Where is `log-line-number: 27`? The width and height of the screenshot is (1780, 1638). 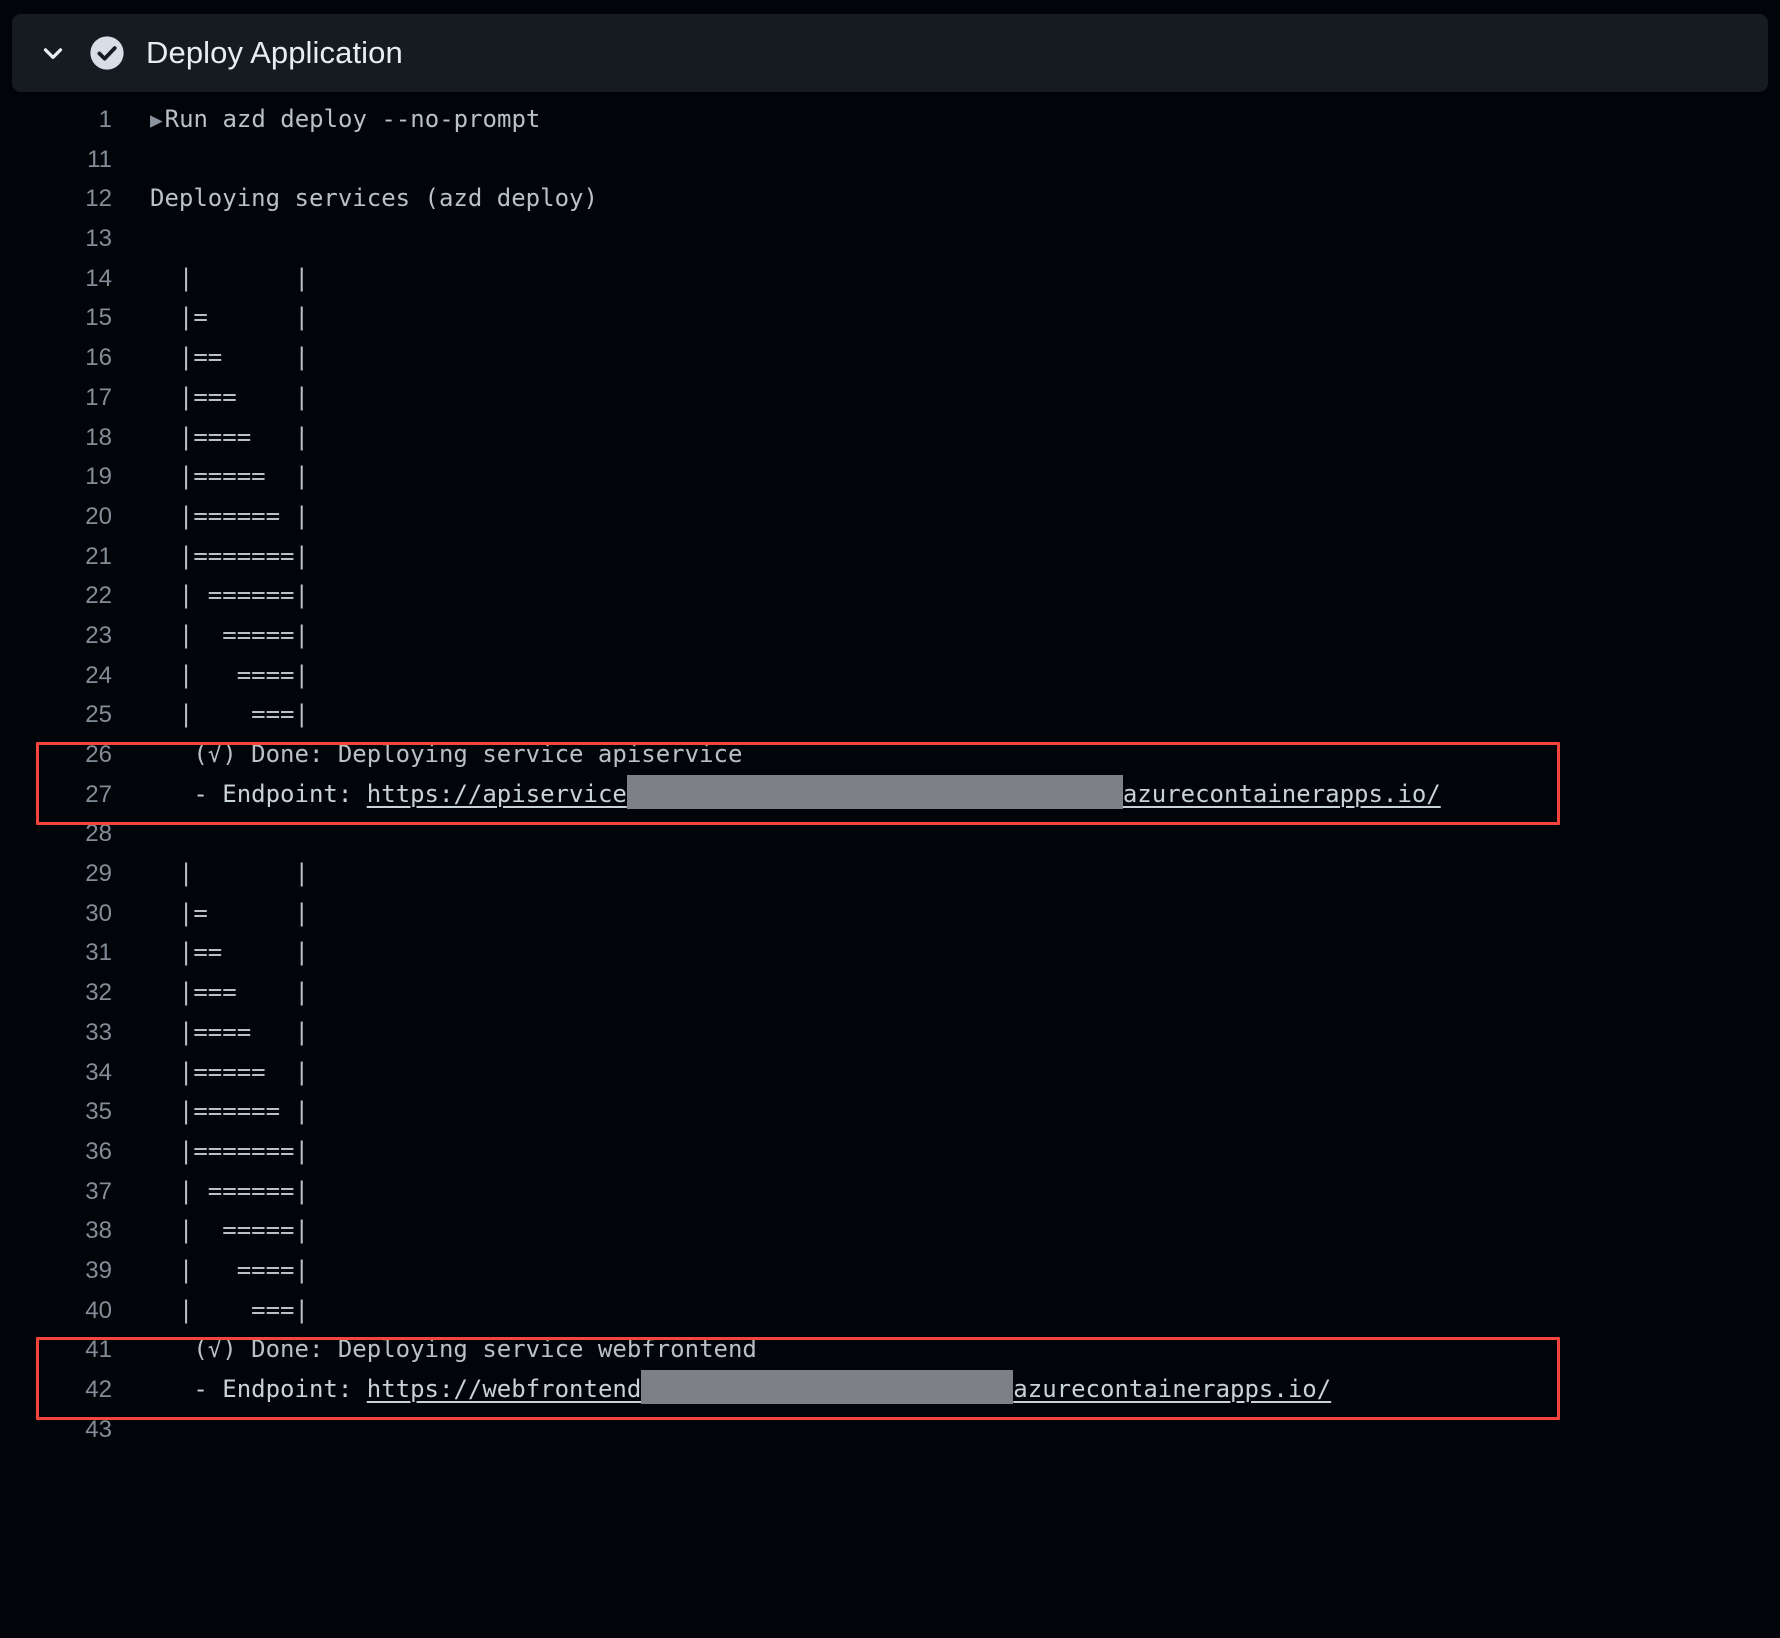
log-line-number: 27 is located at coordinates (98, 794).